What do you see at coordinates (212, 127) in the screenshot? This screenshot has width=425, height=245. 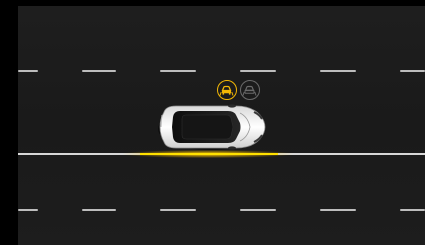 I see `ego-car-icon` at bounding box center [212, 127].